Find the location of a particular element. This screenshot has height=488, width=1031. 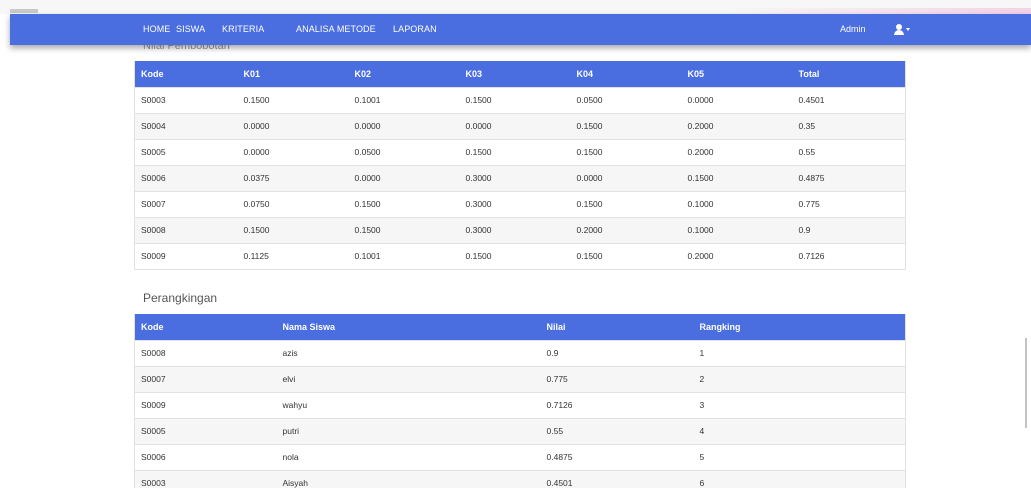

section-title-ranking: Perangkingan is located at coordinates (180, 298).